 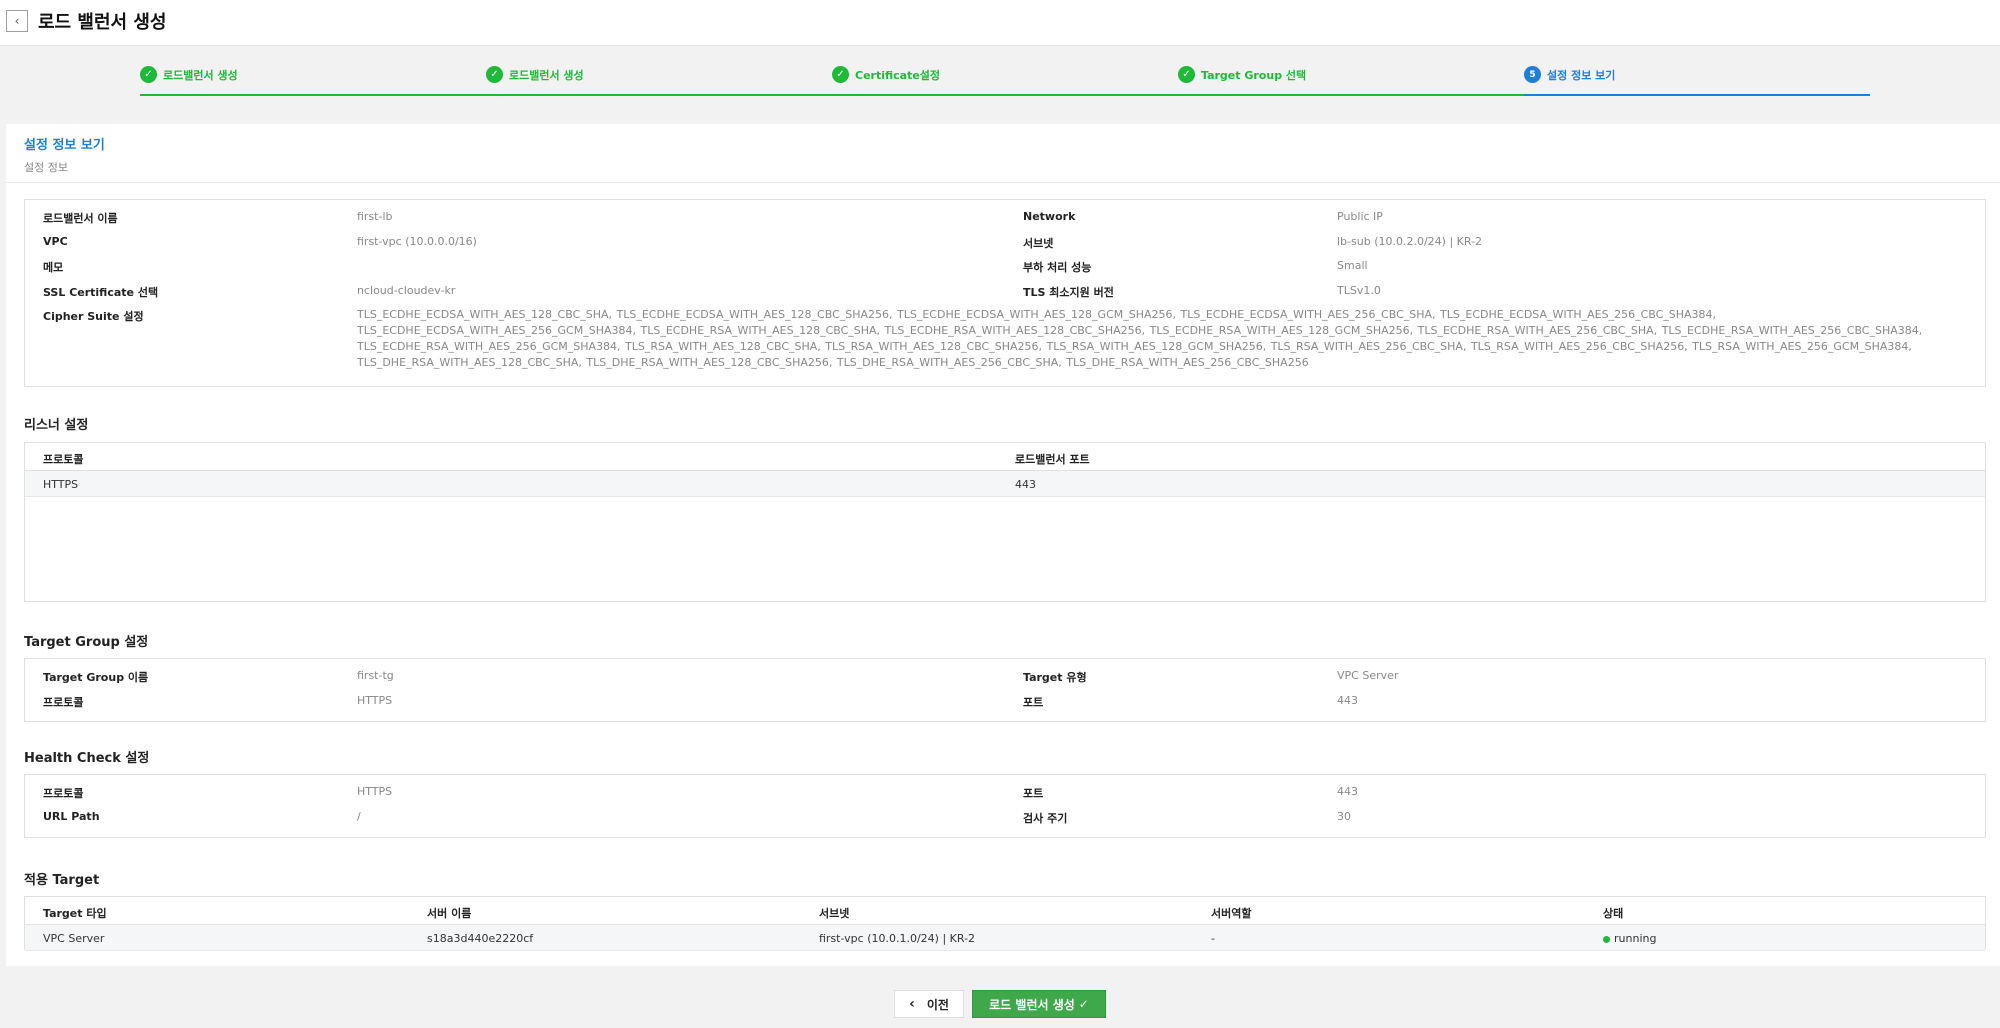 I want to click on kv-value: lb-sub (10.0.2.0/24) | KR-2, so click(x=1410, y=241).